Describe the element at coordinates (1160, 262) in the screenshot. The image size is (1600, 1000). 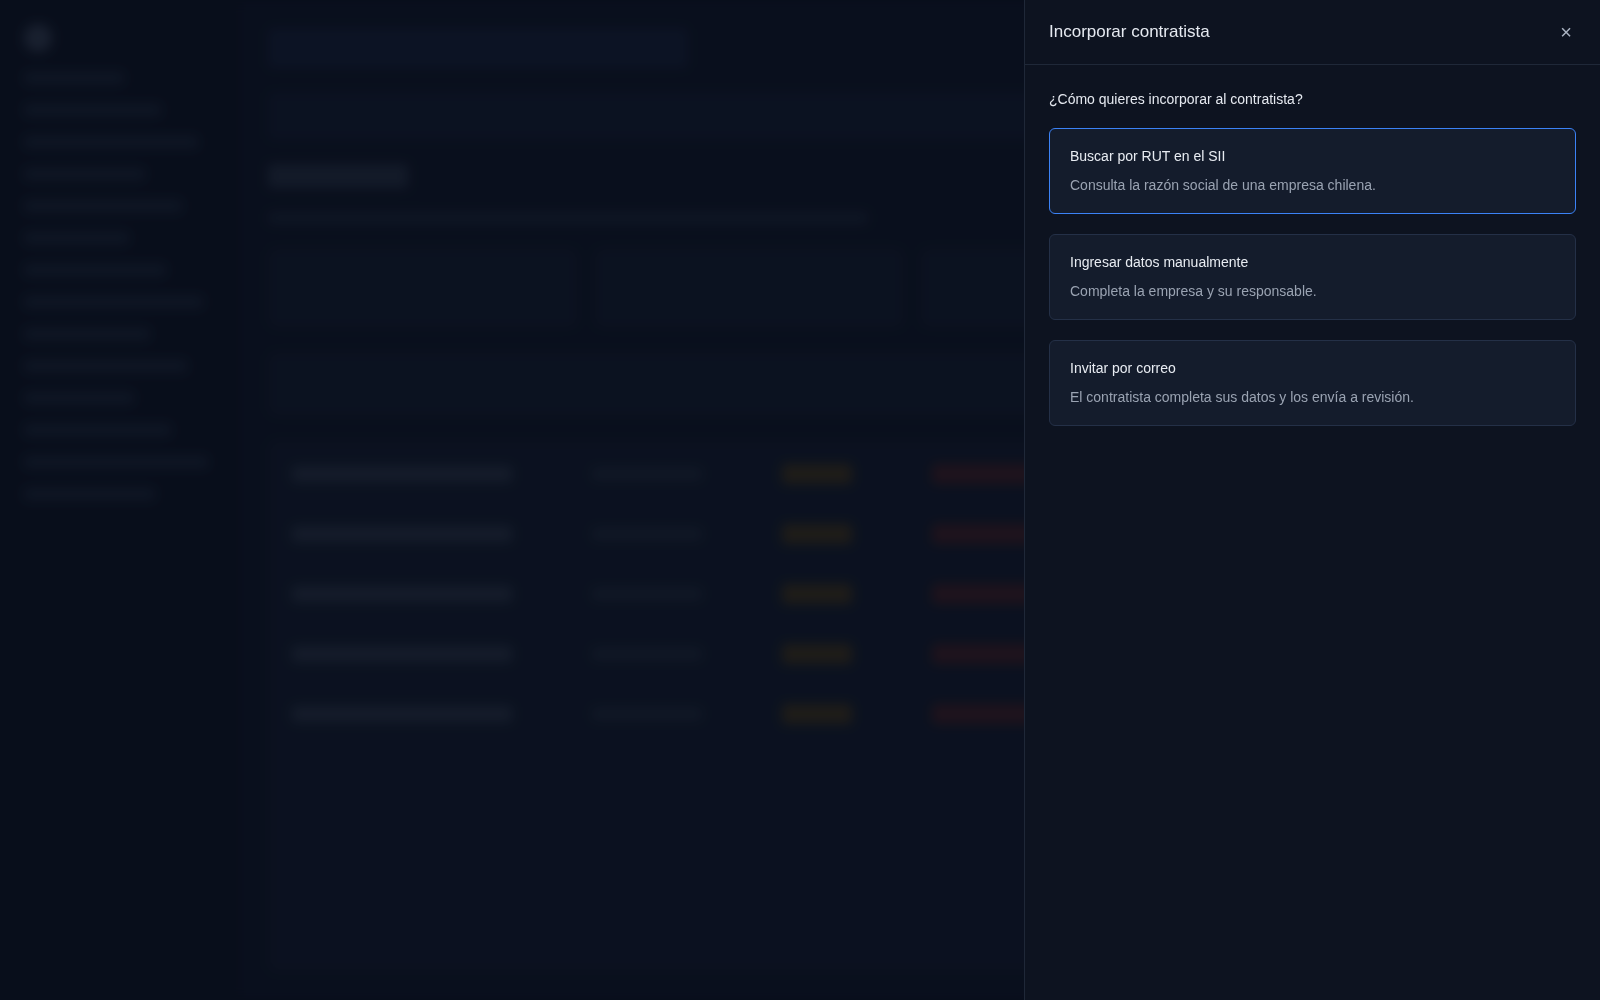
I see `option-title: Ingresar datos manualmente` at that location.